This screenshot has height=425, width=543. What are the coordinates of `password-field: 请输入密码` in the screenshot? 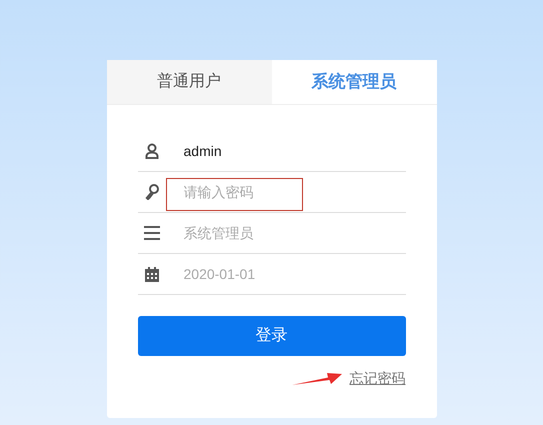 It's located at (234, 192).